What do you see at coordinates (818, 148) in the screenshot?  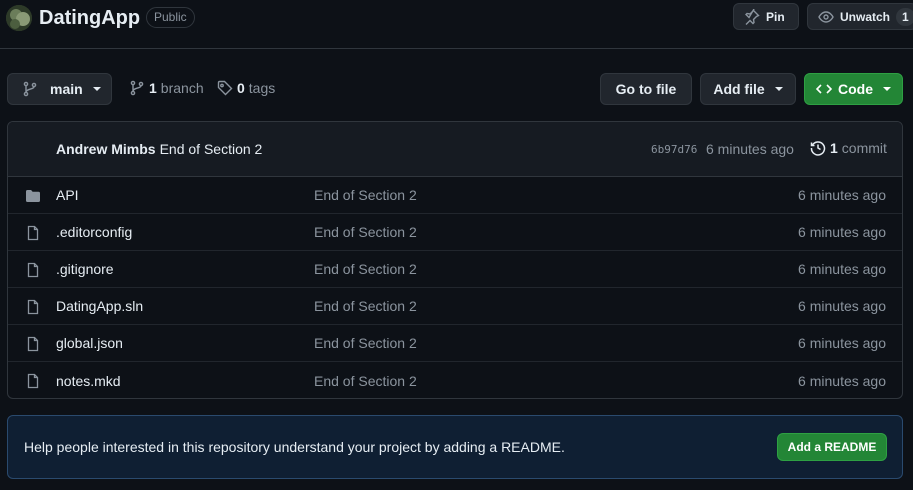 I see `history-icon` at bounding box center [818, 148].